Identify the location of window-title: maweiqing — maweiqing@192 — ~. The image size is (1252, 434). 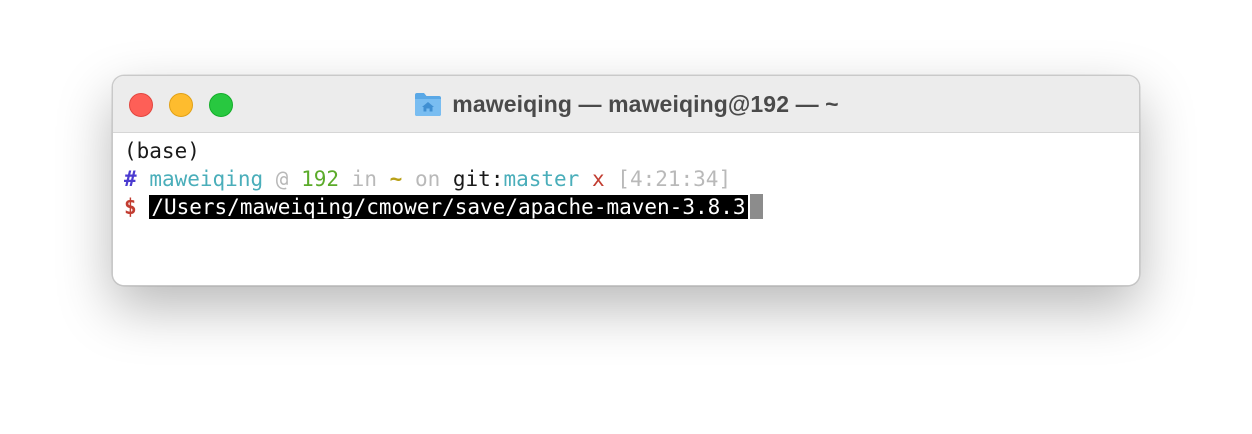
(626, 104).